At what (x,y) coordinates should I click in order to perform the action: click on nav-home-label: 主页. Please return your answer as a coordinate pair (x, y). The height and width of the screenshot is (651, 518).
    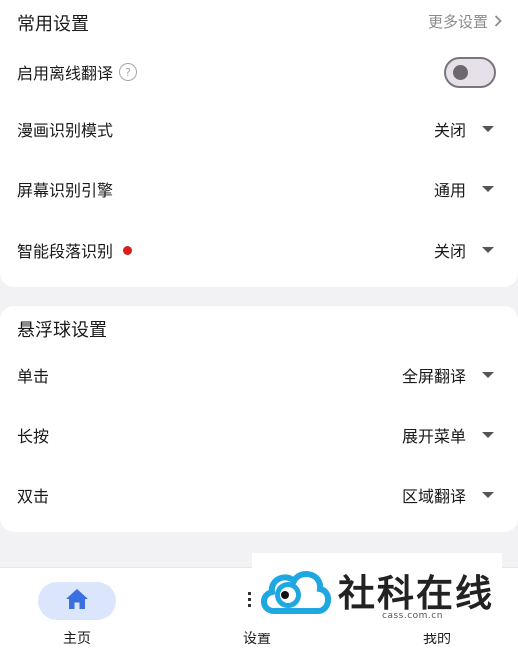
    Looking at the image, I should click on (77, 639).